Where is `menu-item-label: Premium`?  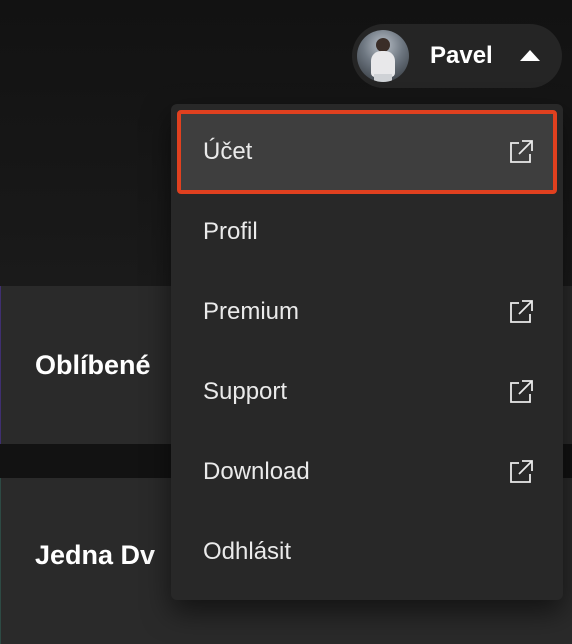 menu-item-label: Premium is located at coordinates (251, 311).